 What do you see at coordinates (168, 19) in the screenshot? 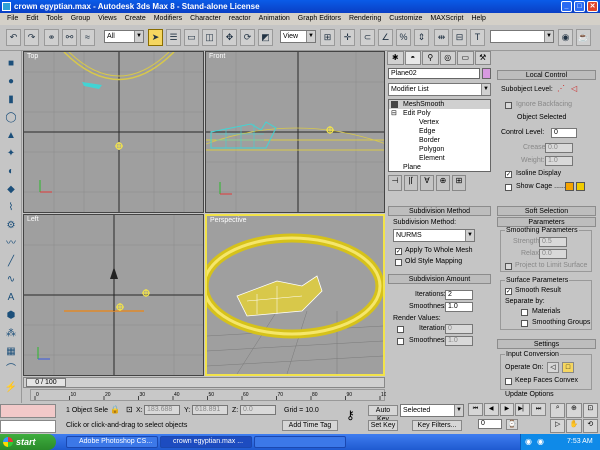
I see `menu-modifiers: Modifiers` at bounding box center [168, 19].